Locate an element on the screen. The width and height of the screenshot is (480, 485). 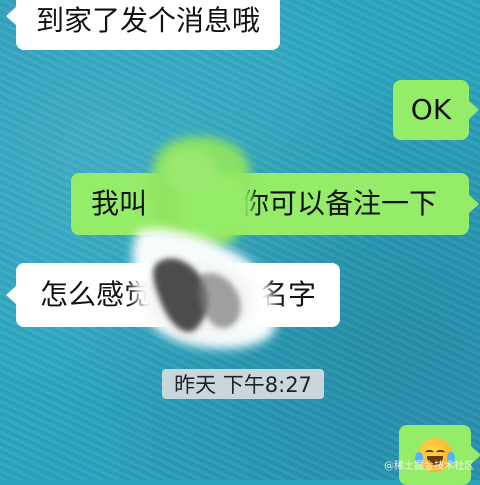
message-timestamp: 昨天 下午8:27 is located at coordinates (243, 384).